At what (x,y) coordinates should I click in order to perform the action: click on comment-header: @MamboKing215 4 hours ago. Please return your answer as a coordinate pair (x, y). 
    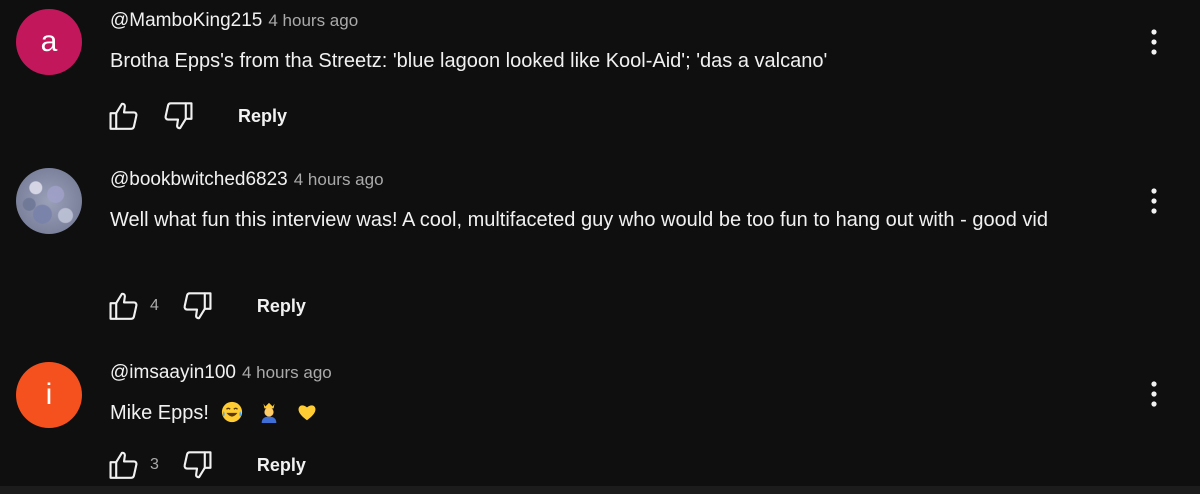
    Looking at the image, I should click on (234, 21).